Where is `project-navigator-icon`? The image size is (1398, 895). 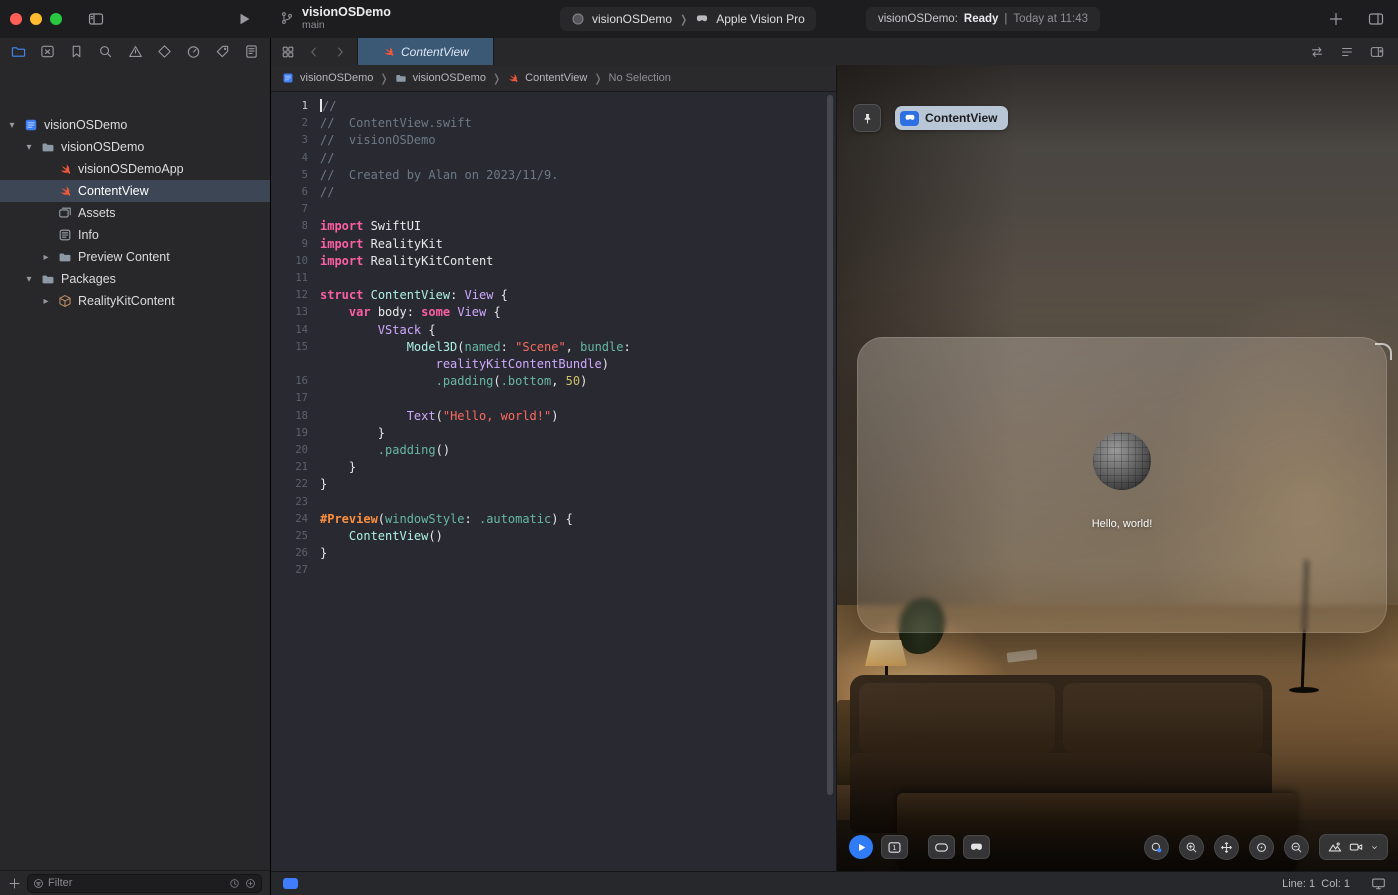 project-navigator-icon is located at coordinates (18, 51).